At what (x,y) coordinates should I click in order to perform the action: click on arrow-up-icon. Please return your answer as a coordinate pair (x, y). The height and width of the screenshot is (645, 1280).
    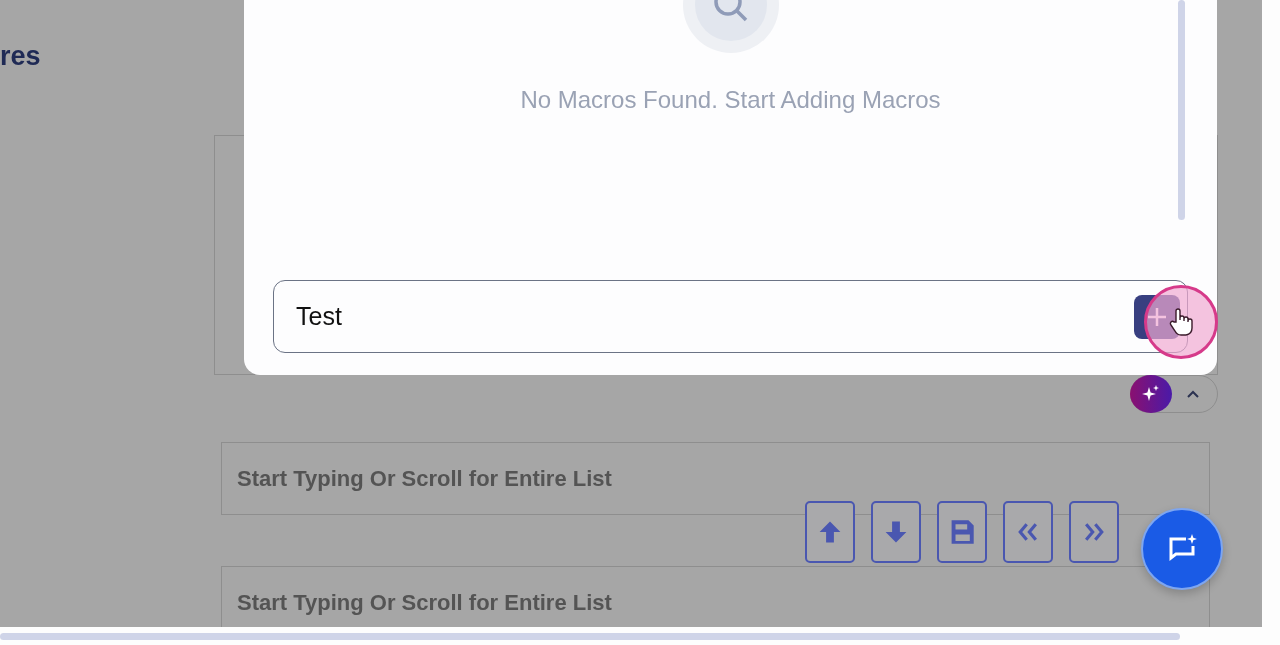
    Looking at the image, I should click on (830, 532).